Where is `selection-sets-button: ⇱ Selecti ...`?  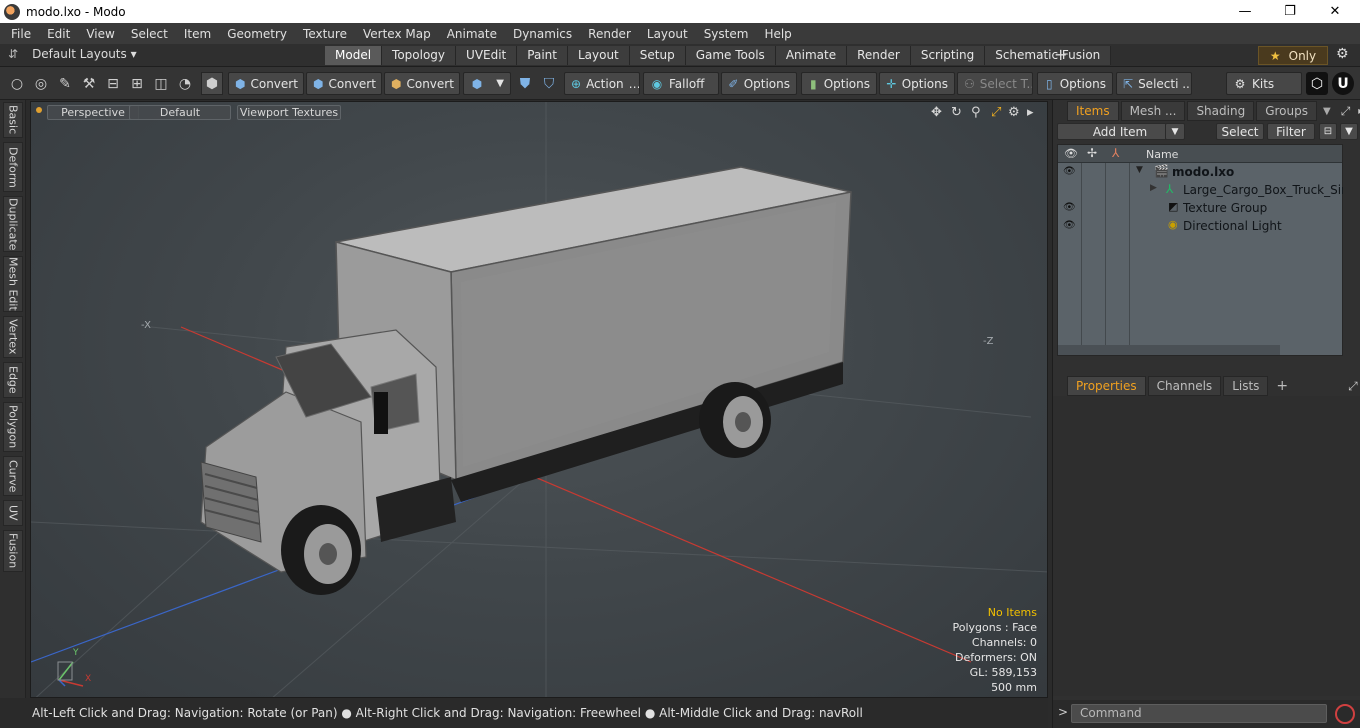 selection-sets-button: ⇱ Selecti ... is located at coordinates (1154, 83).